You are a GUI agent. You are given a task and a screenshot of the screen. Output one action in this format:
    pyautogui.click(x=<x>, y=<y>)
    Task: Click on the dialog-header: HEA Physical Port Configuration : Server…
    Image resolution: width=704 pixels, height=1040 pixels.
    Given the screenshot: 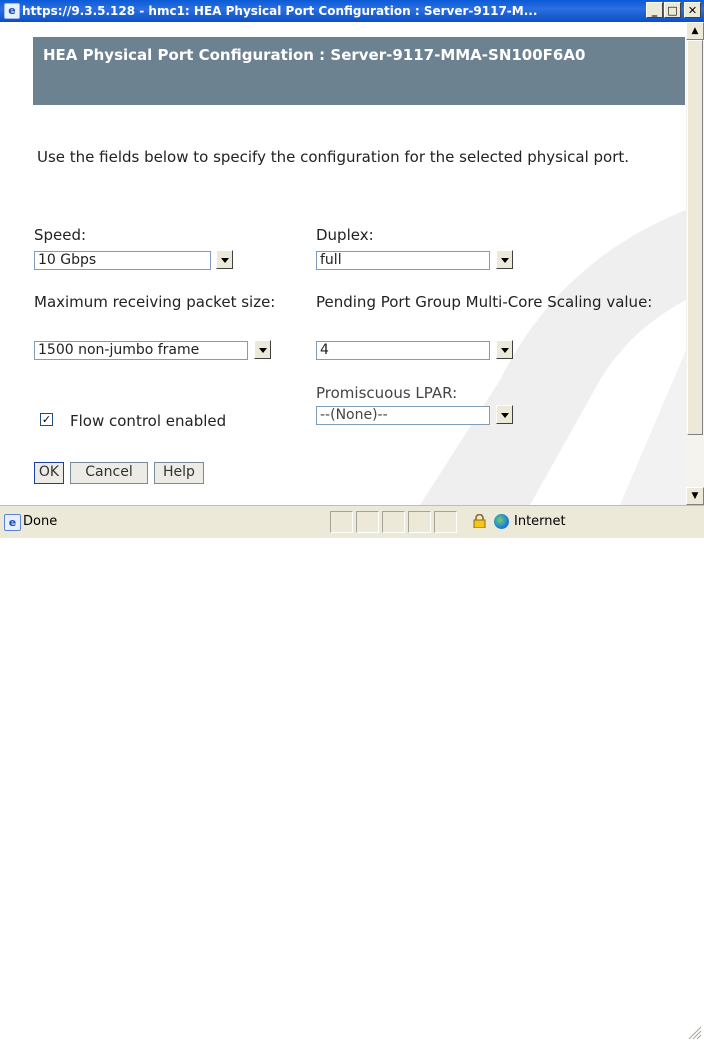 What is the action you would take?
    pyautogui.click(x=359, y=71)
    